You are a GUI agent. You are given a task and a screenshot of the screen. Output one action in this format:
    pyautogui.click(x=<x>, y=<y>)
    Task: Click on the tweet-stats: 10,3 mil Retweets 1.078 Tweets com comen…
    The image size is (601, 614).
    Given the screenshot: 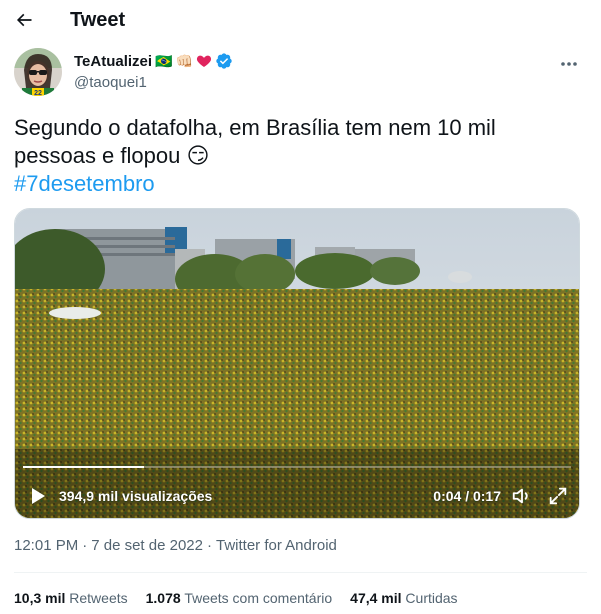 What is the action you would take?
    pyautogui.click(x=236, y=598)
    